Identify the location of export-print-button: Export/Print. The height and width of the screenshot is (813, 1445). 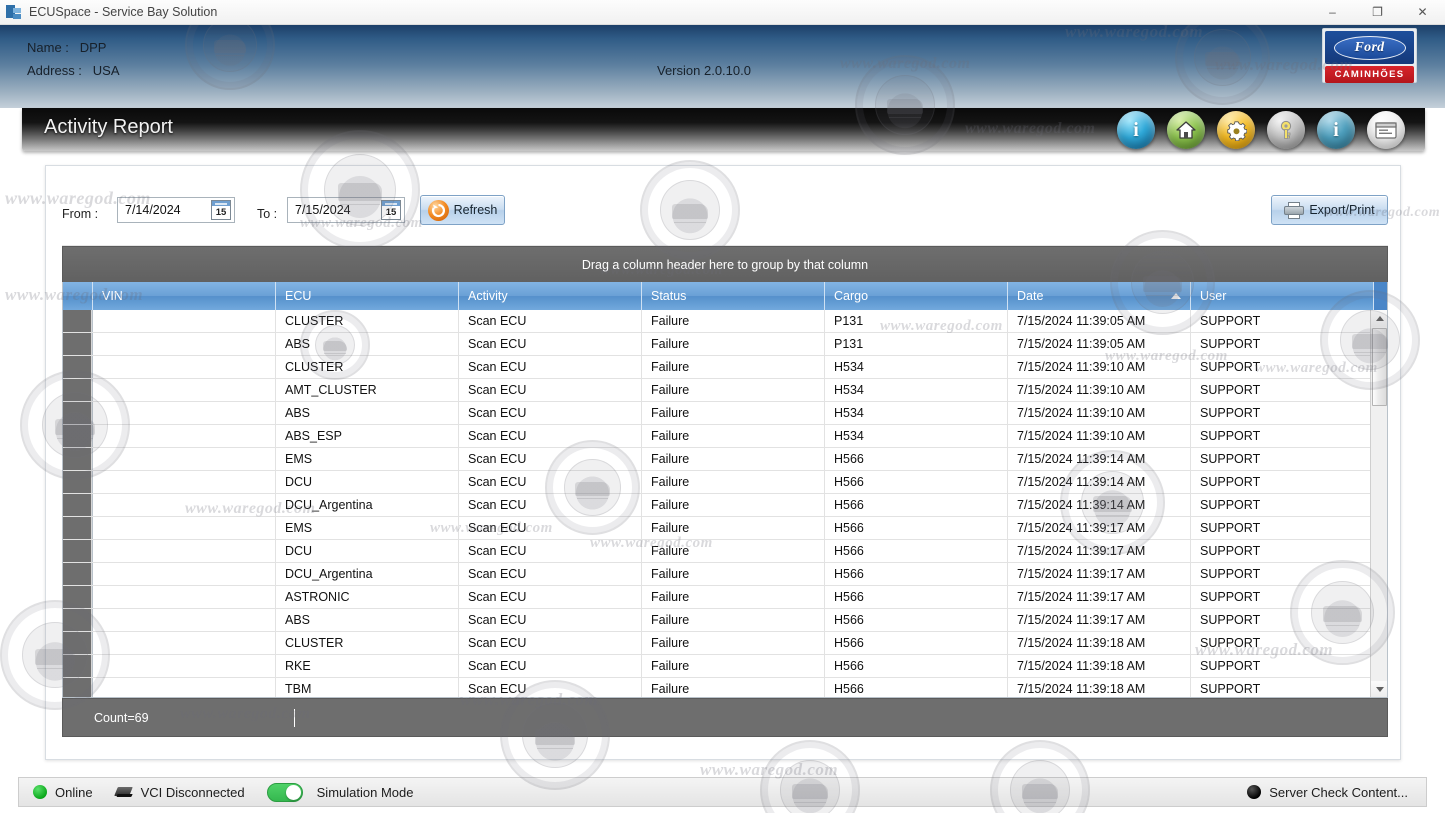
(1329, 210).